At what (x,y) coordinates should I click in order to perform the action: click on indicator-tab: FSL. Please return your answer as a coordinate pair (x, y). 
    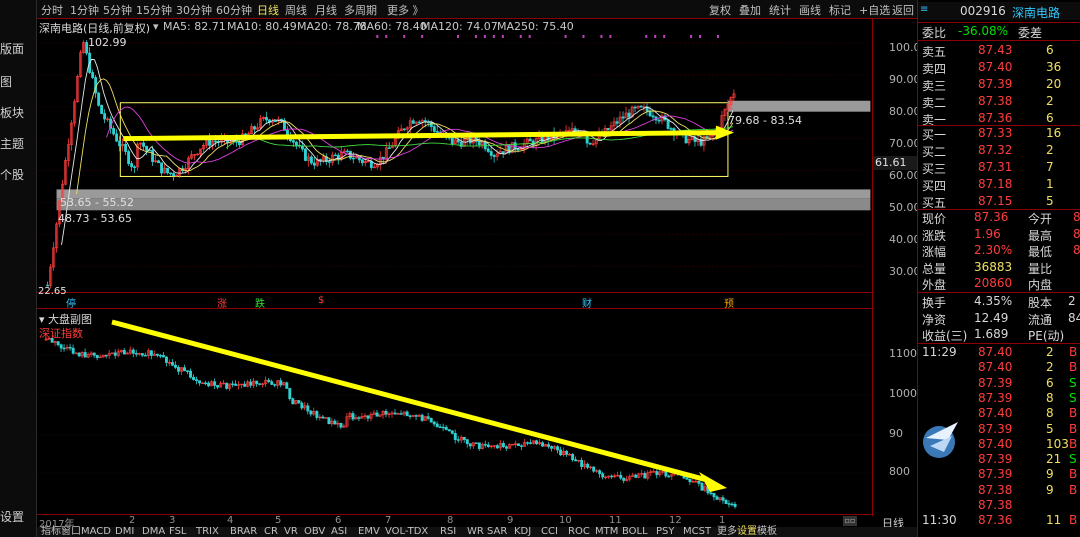
    Looking at the image, I should click on (178, 532).